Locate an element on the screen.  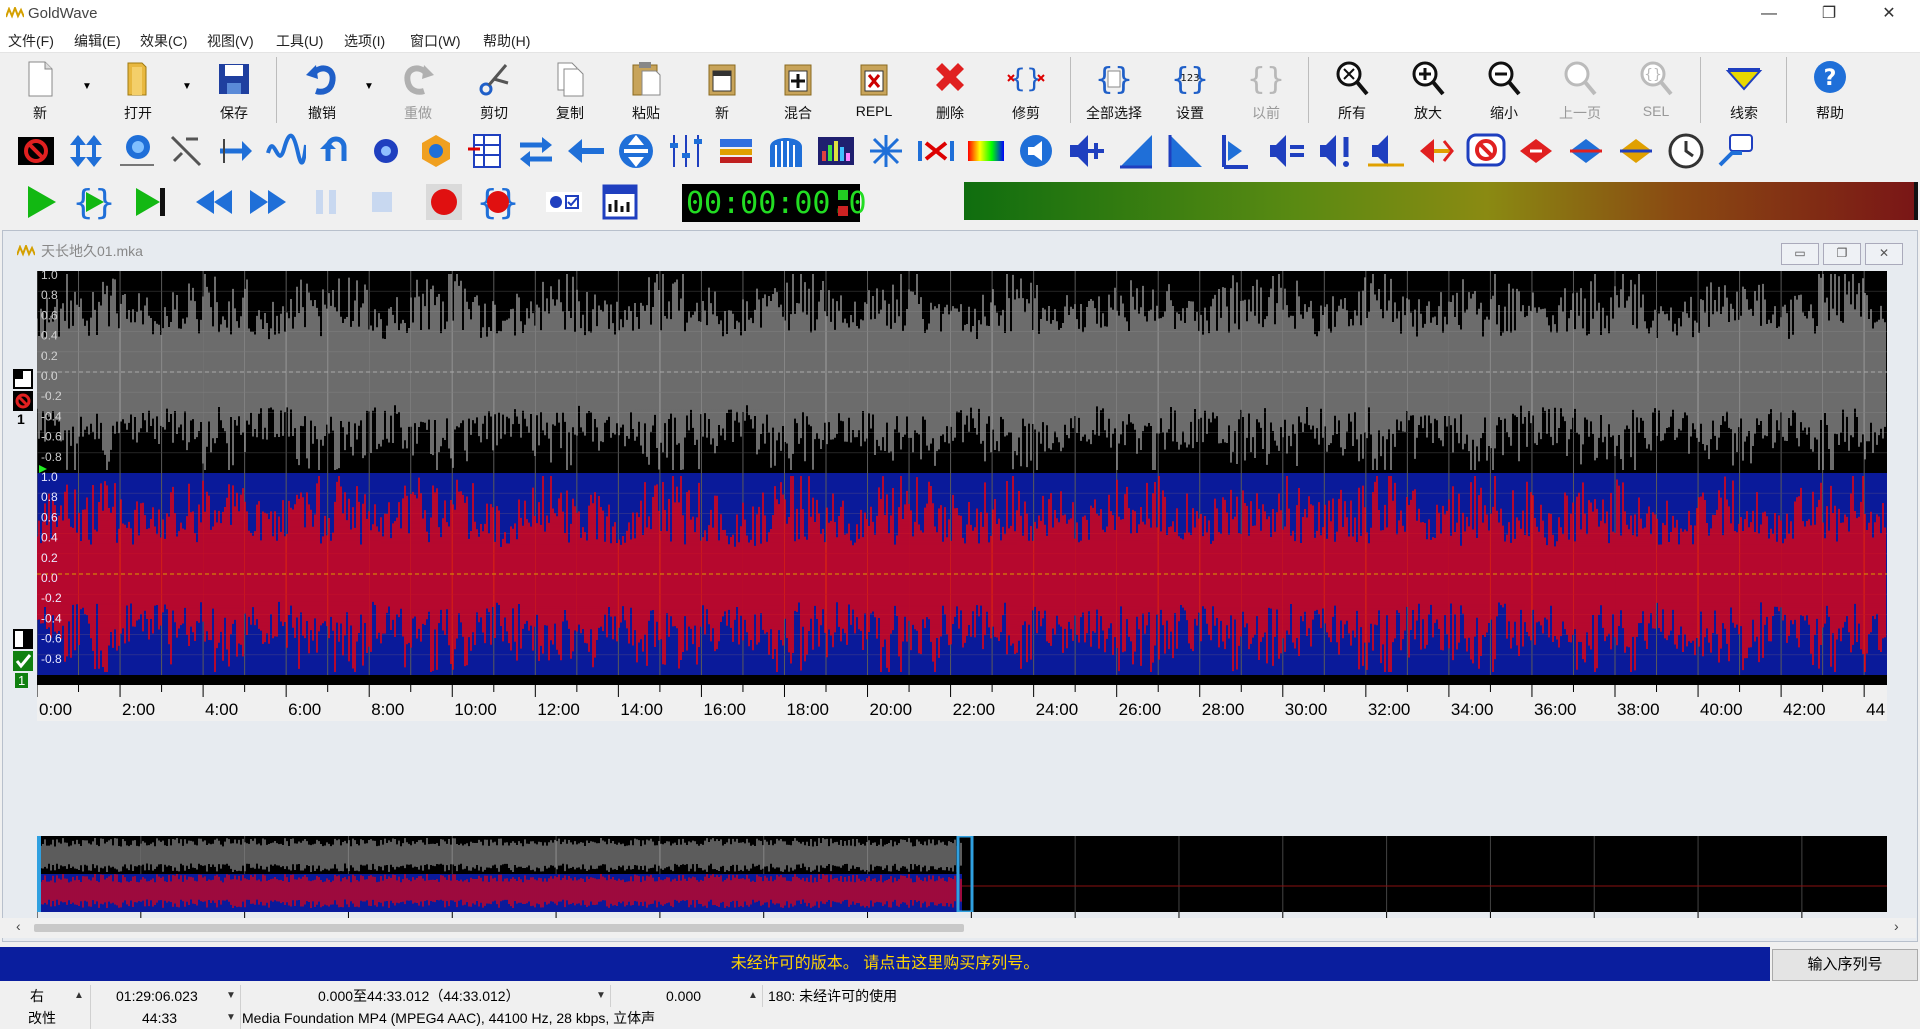
scroll-left-arrow-icon: ‹ is located at coordinates (18, 926).